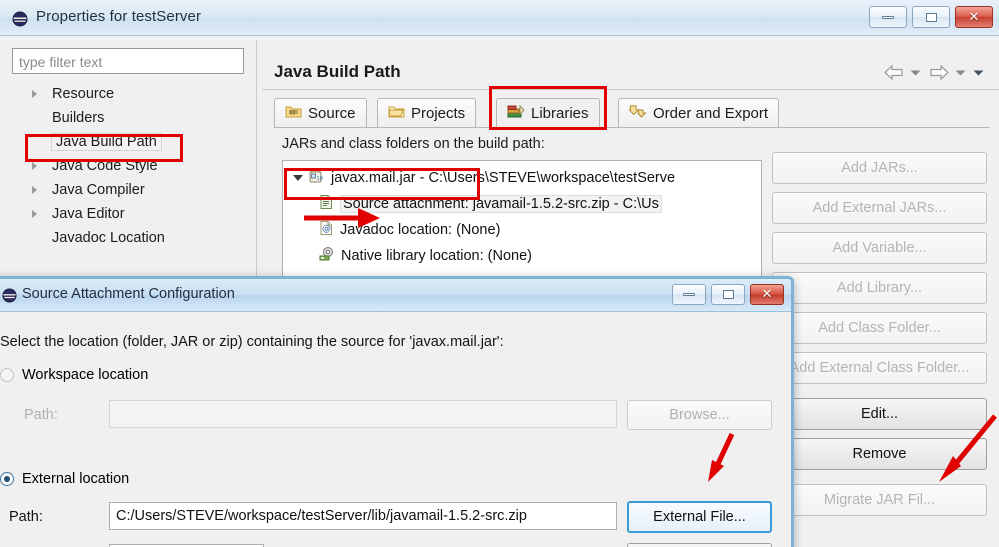 Image resolution: width=999 pixels, height=547 pixels. Describe the element at coordinates (88, 214) in the screenshot. I see `sidebar-item-label: Java Editor` at that location.